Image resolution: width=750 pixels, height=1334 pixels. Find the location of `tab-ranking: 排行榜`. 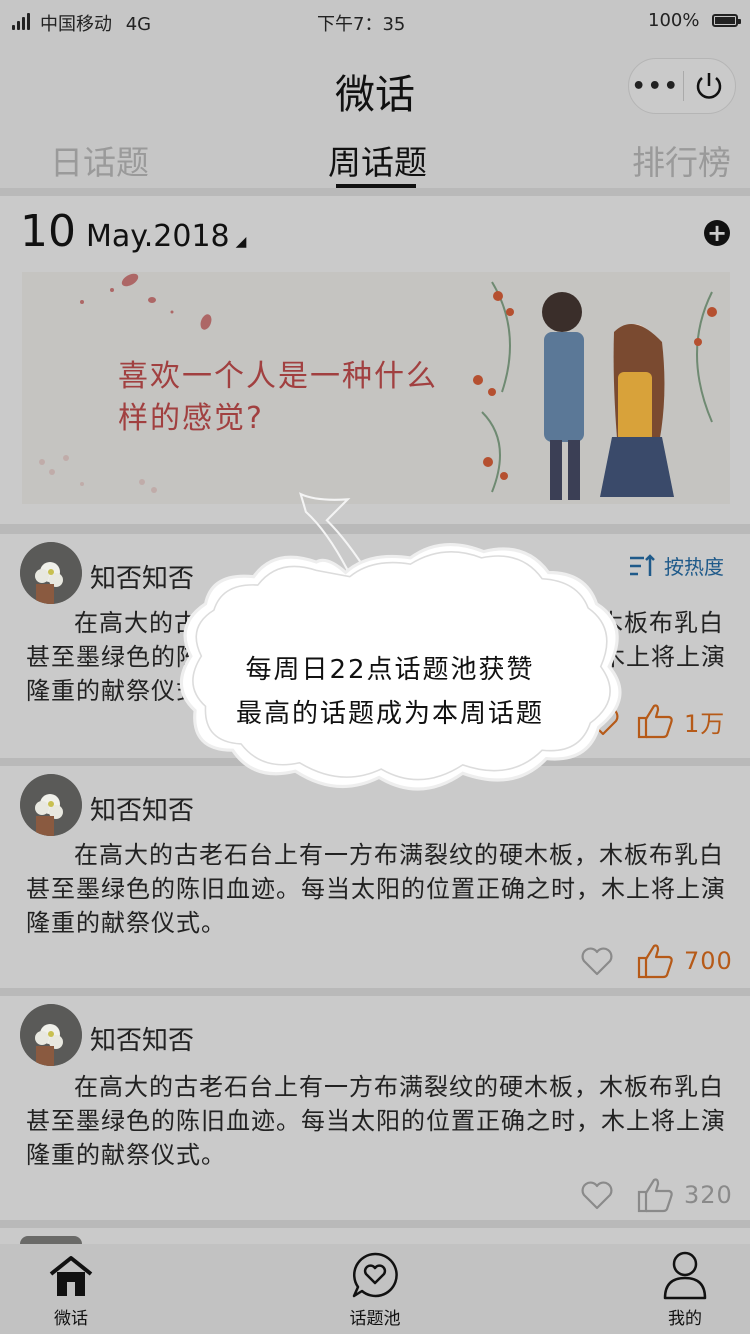

tab-ranking: 排行榜 is located at coordinates (681, 160).